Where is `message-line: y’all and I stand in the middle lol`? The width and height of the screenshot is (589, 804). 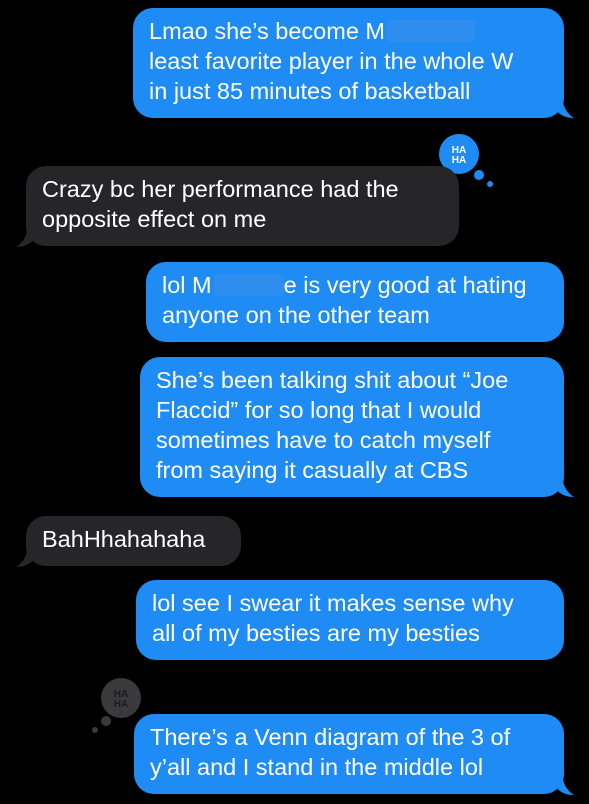 message-line: y’all and I stand in the middle lol is located at coordinates (317, 767).